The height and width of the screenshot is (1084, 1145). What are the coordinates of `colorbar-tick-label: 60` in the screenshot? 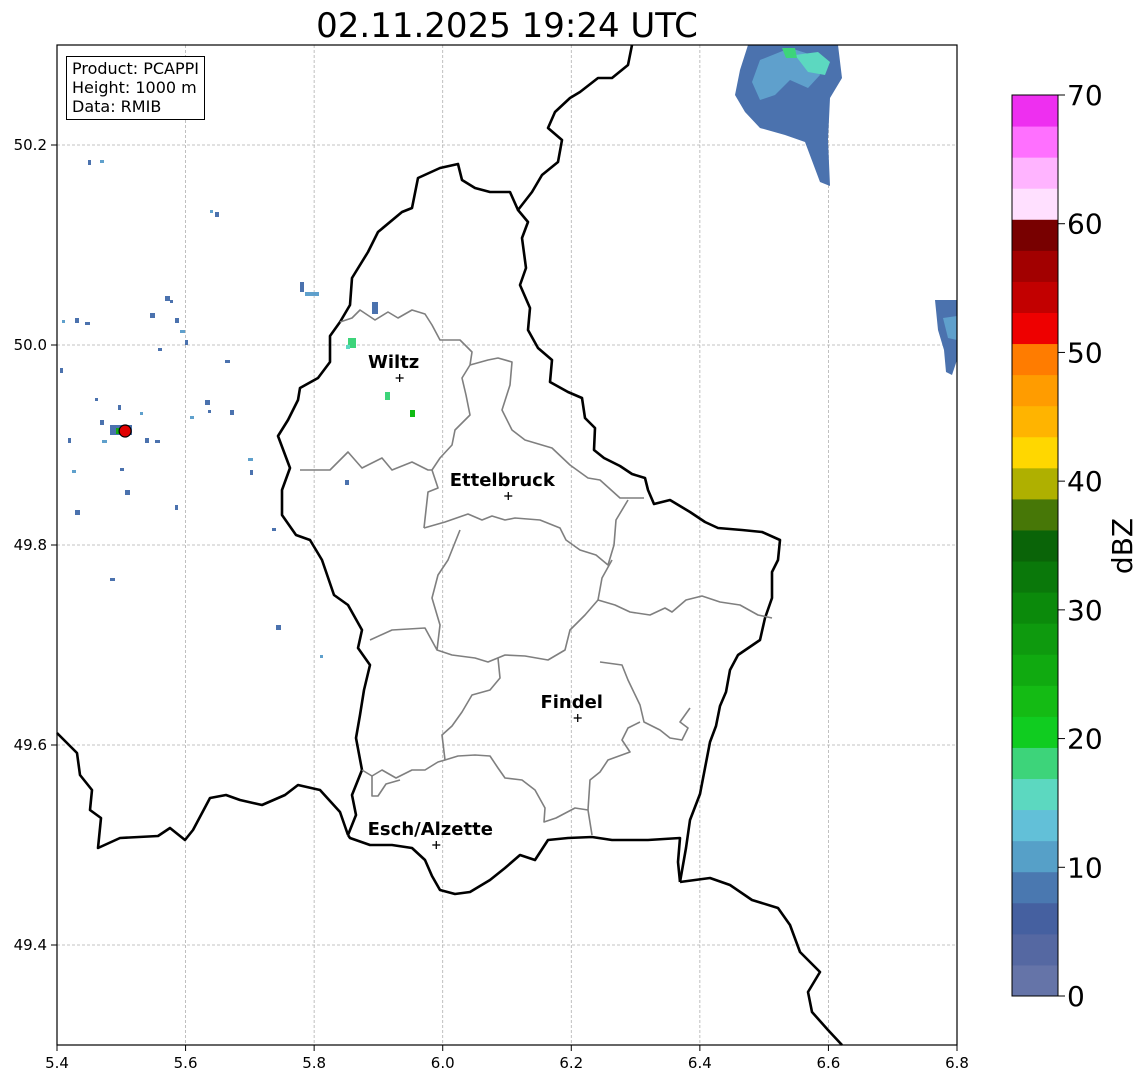 It's located at (1085, 224).